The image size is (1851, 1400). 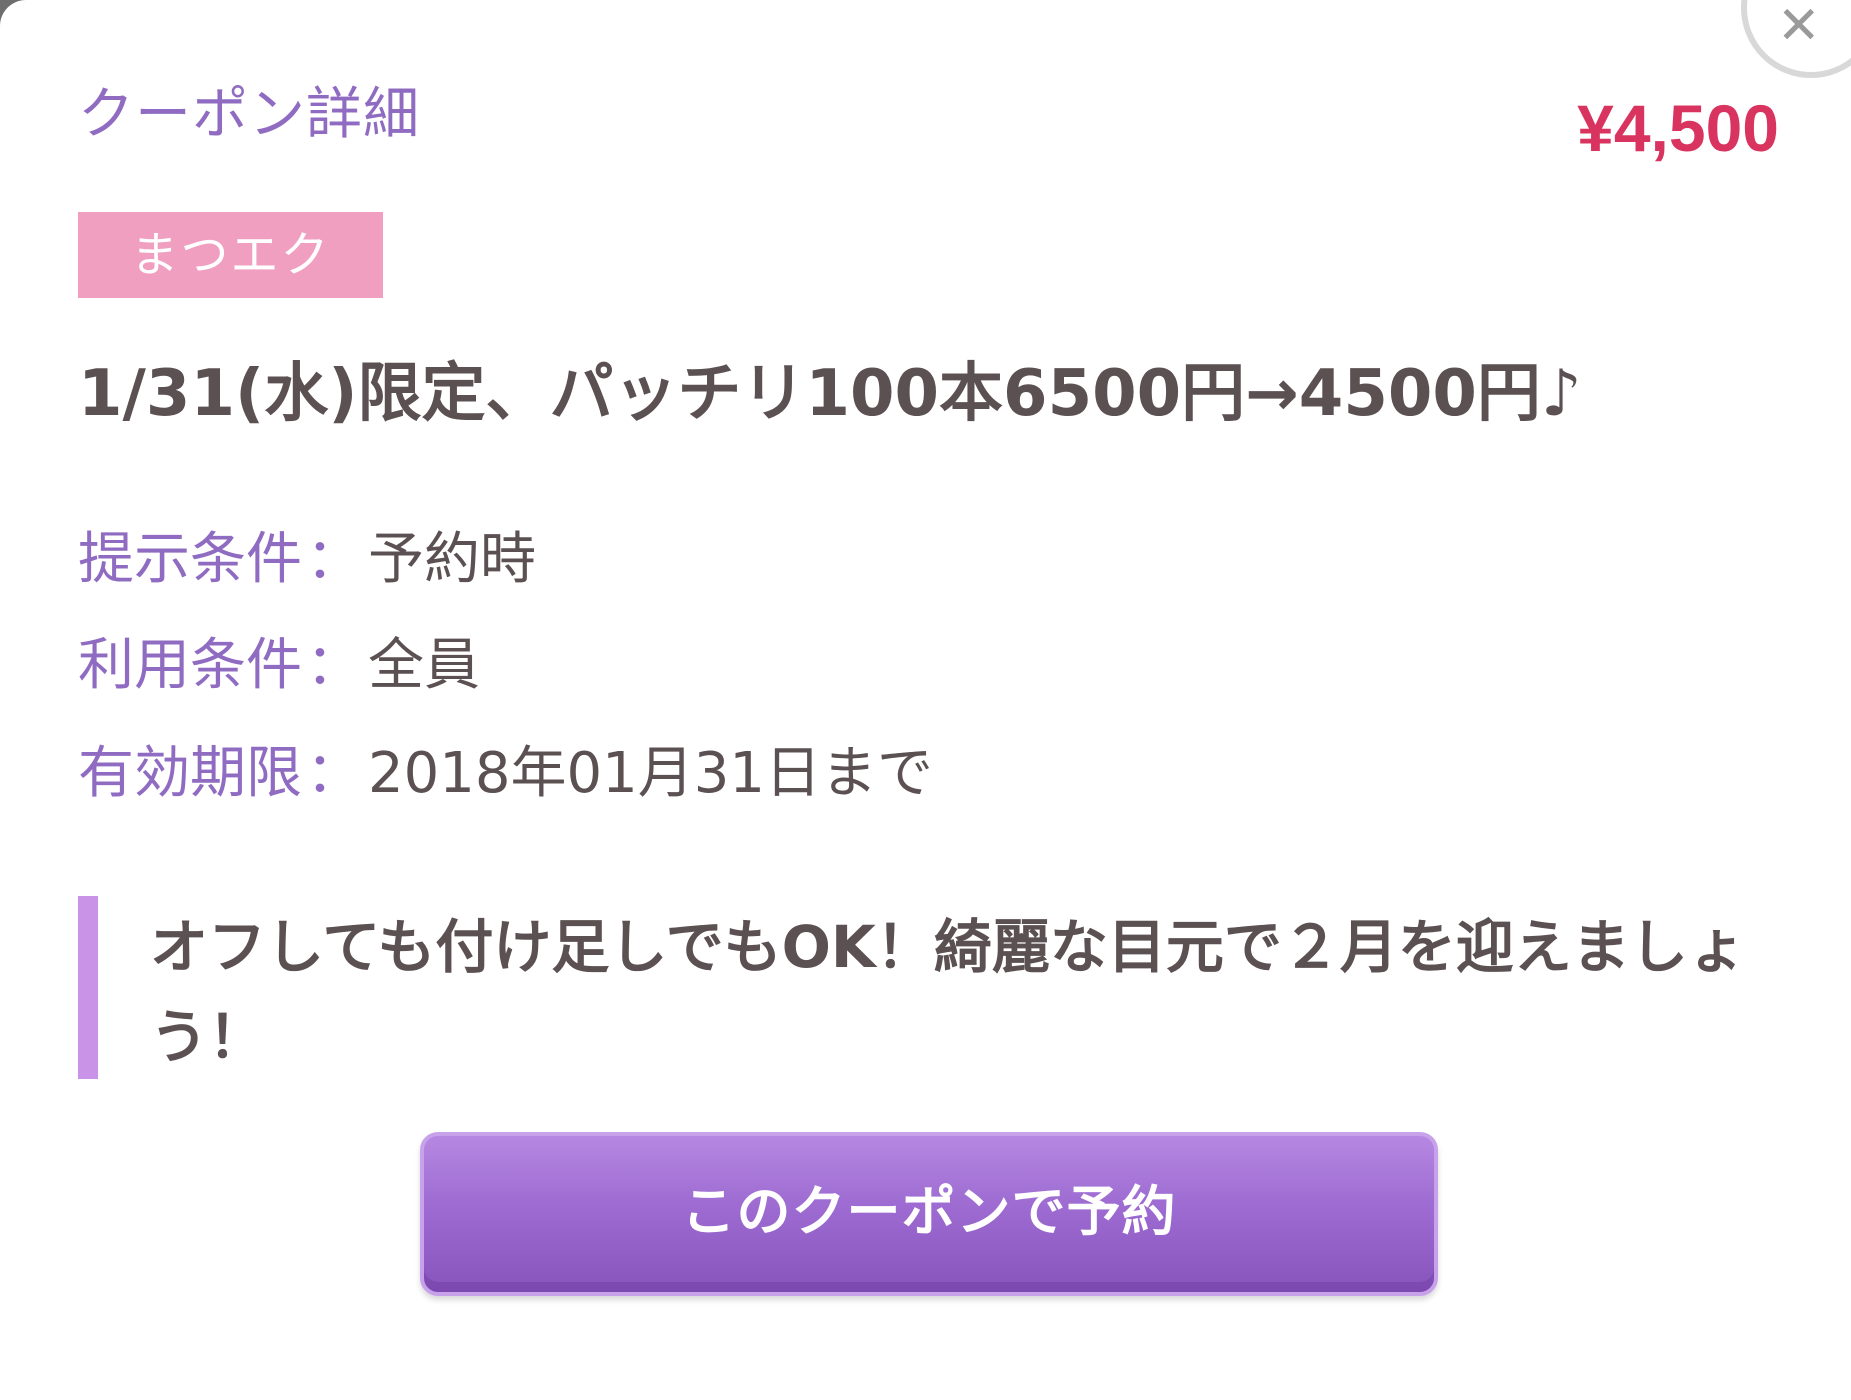 I want to click on modal-title: クーポン詳細, so click(x=249, y=114).